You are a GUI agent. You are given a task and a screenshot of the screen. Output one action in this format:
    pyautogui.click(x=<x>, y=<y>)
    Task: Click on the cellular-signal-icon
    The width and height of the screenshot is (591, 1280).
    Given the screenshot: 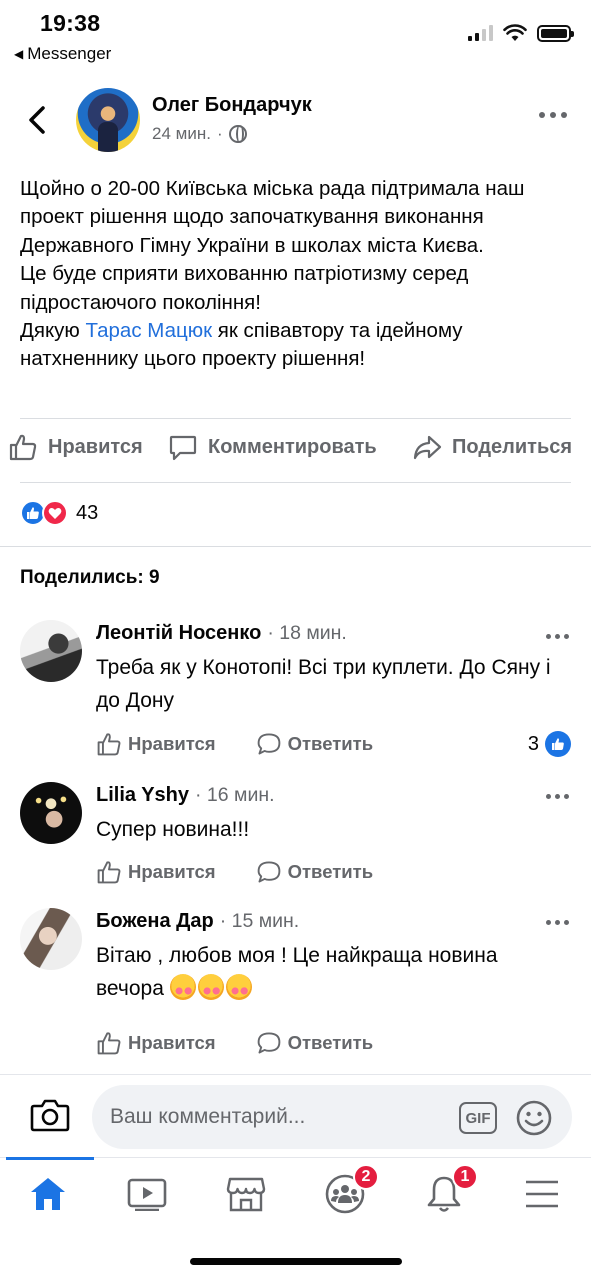 What is the action you would take?
    pyautogui.click(x=480, y=33)
    